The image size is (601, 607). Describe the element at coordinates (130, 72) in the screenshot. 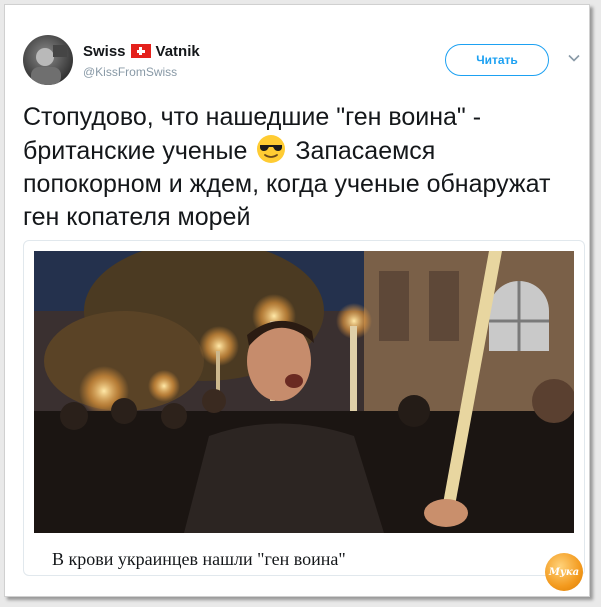

I see `user-handle: @KissFromSwiss` at that location.